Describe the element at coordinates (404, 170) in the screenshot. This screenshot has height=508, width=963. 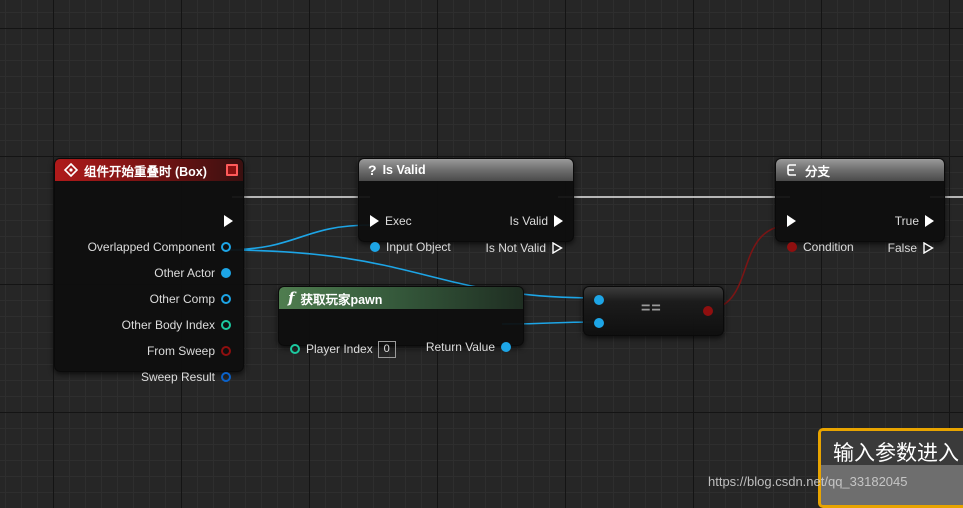
I see `is-valid-title: Is Valid` at that location.